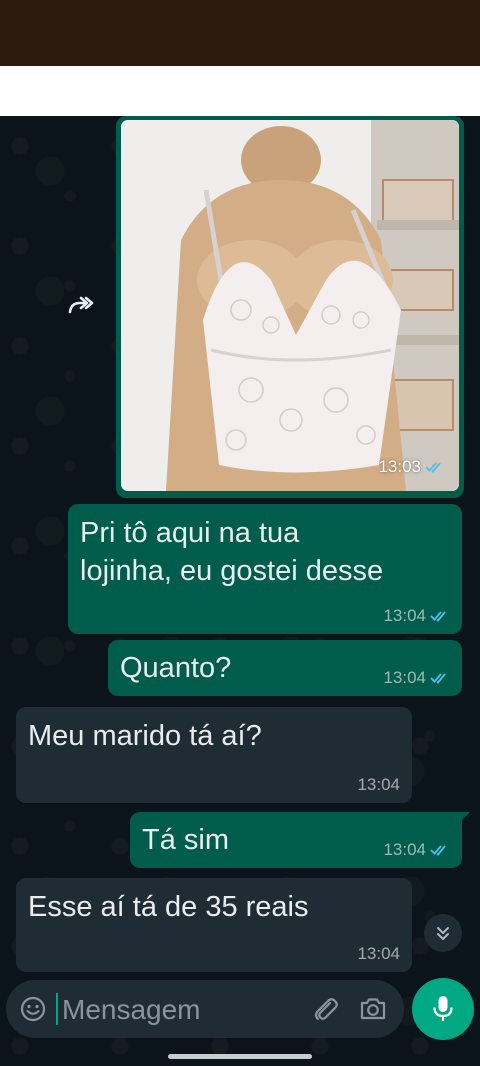 The width and height of the screenshot is (480, 1066). Describe the element at coordinates (240, 91) in the screenshot. I see `chat-header` at that location.